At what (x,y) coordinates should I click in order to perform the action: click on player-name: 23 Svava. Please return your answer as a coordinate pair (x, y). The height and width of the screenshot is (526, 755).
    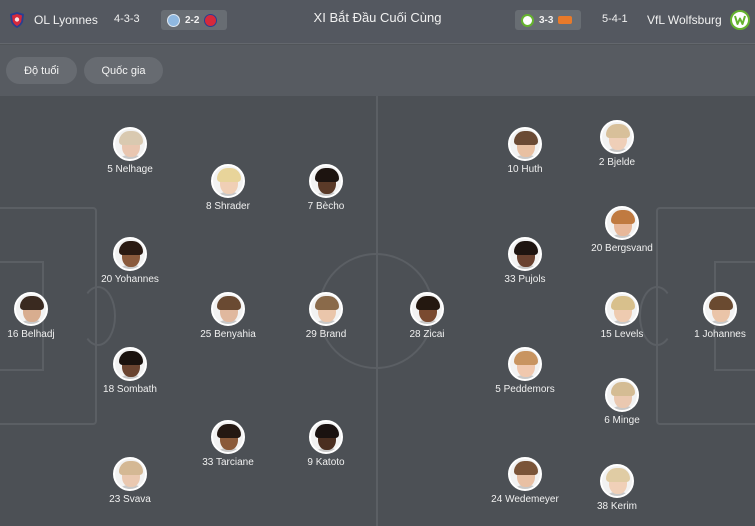
    Looking at the image, I should click on (130, 499).